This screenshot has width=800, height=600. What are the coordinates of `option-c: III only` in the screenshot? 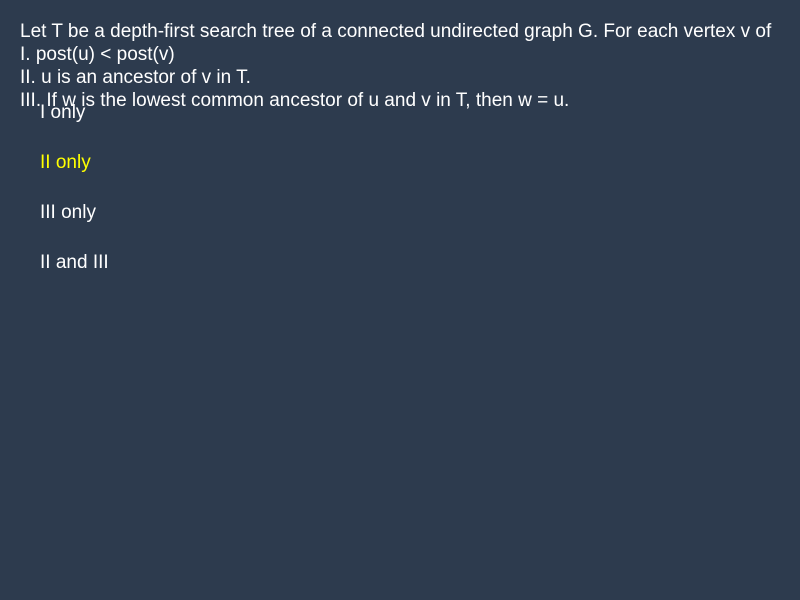 It's located at (74, 212).